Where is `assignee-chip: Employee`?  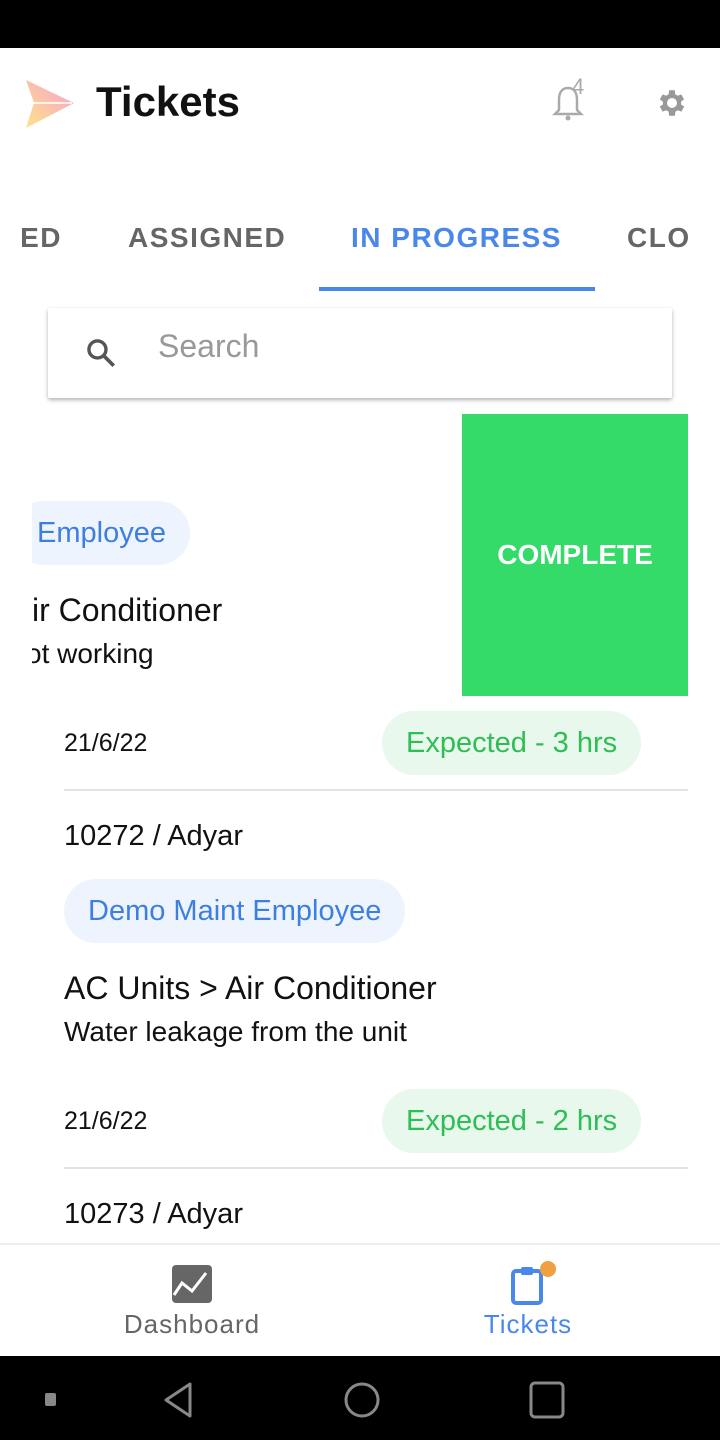 assignee-chip: Employee is located at coordinates (111, 533).